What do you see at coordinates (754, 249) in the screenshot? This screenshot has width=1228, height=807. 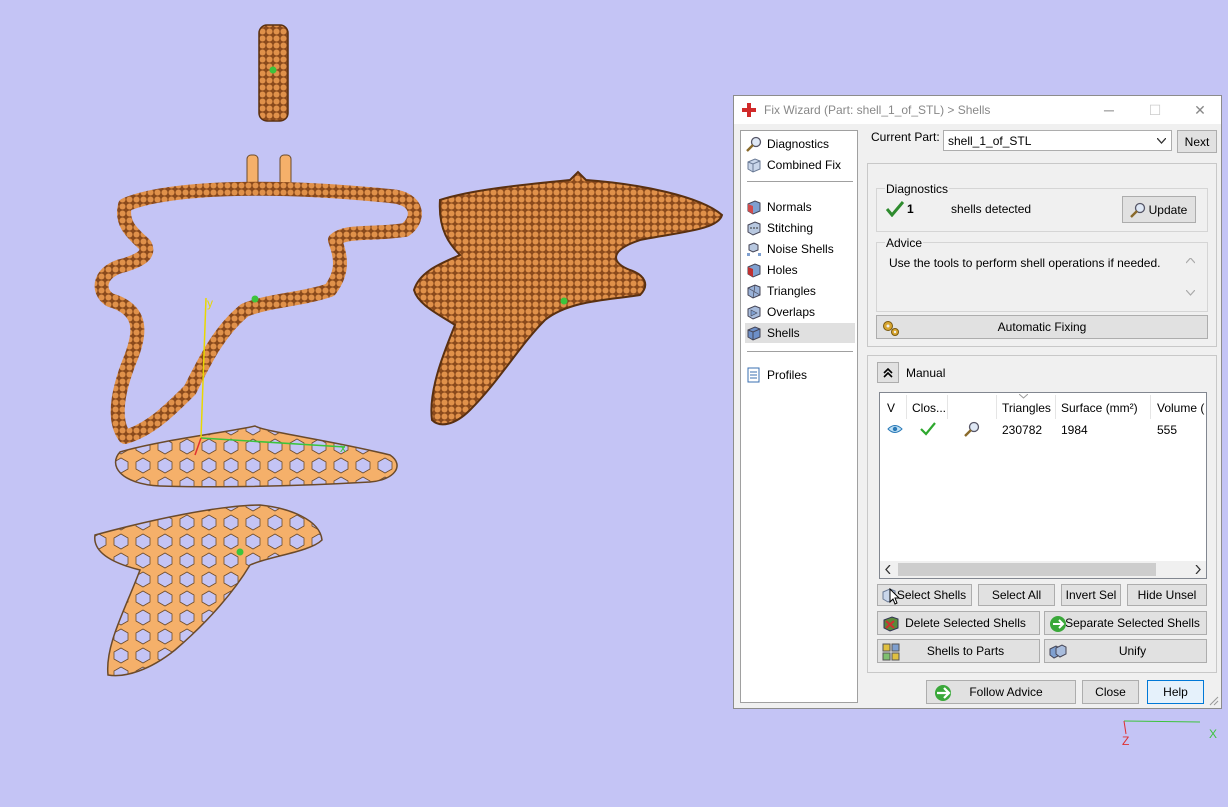 I see `noise-cube-icon` at bounding box center [754, 249].